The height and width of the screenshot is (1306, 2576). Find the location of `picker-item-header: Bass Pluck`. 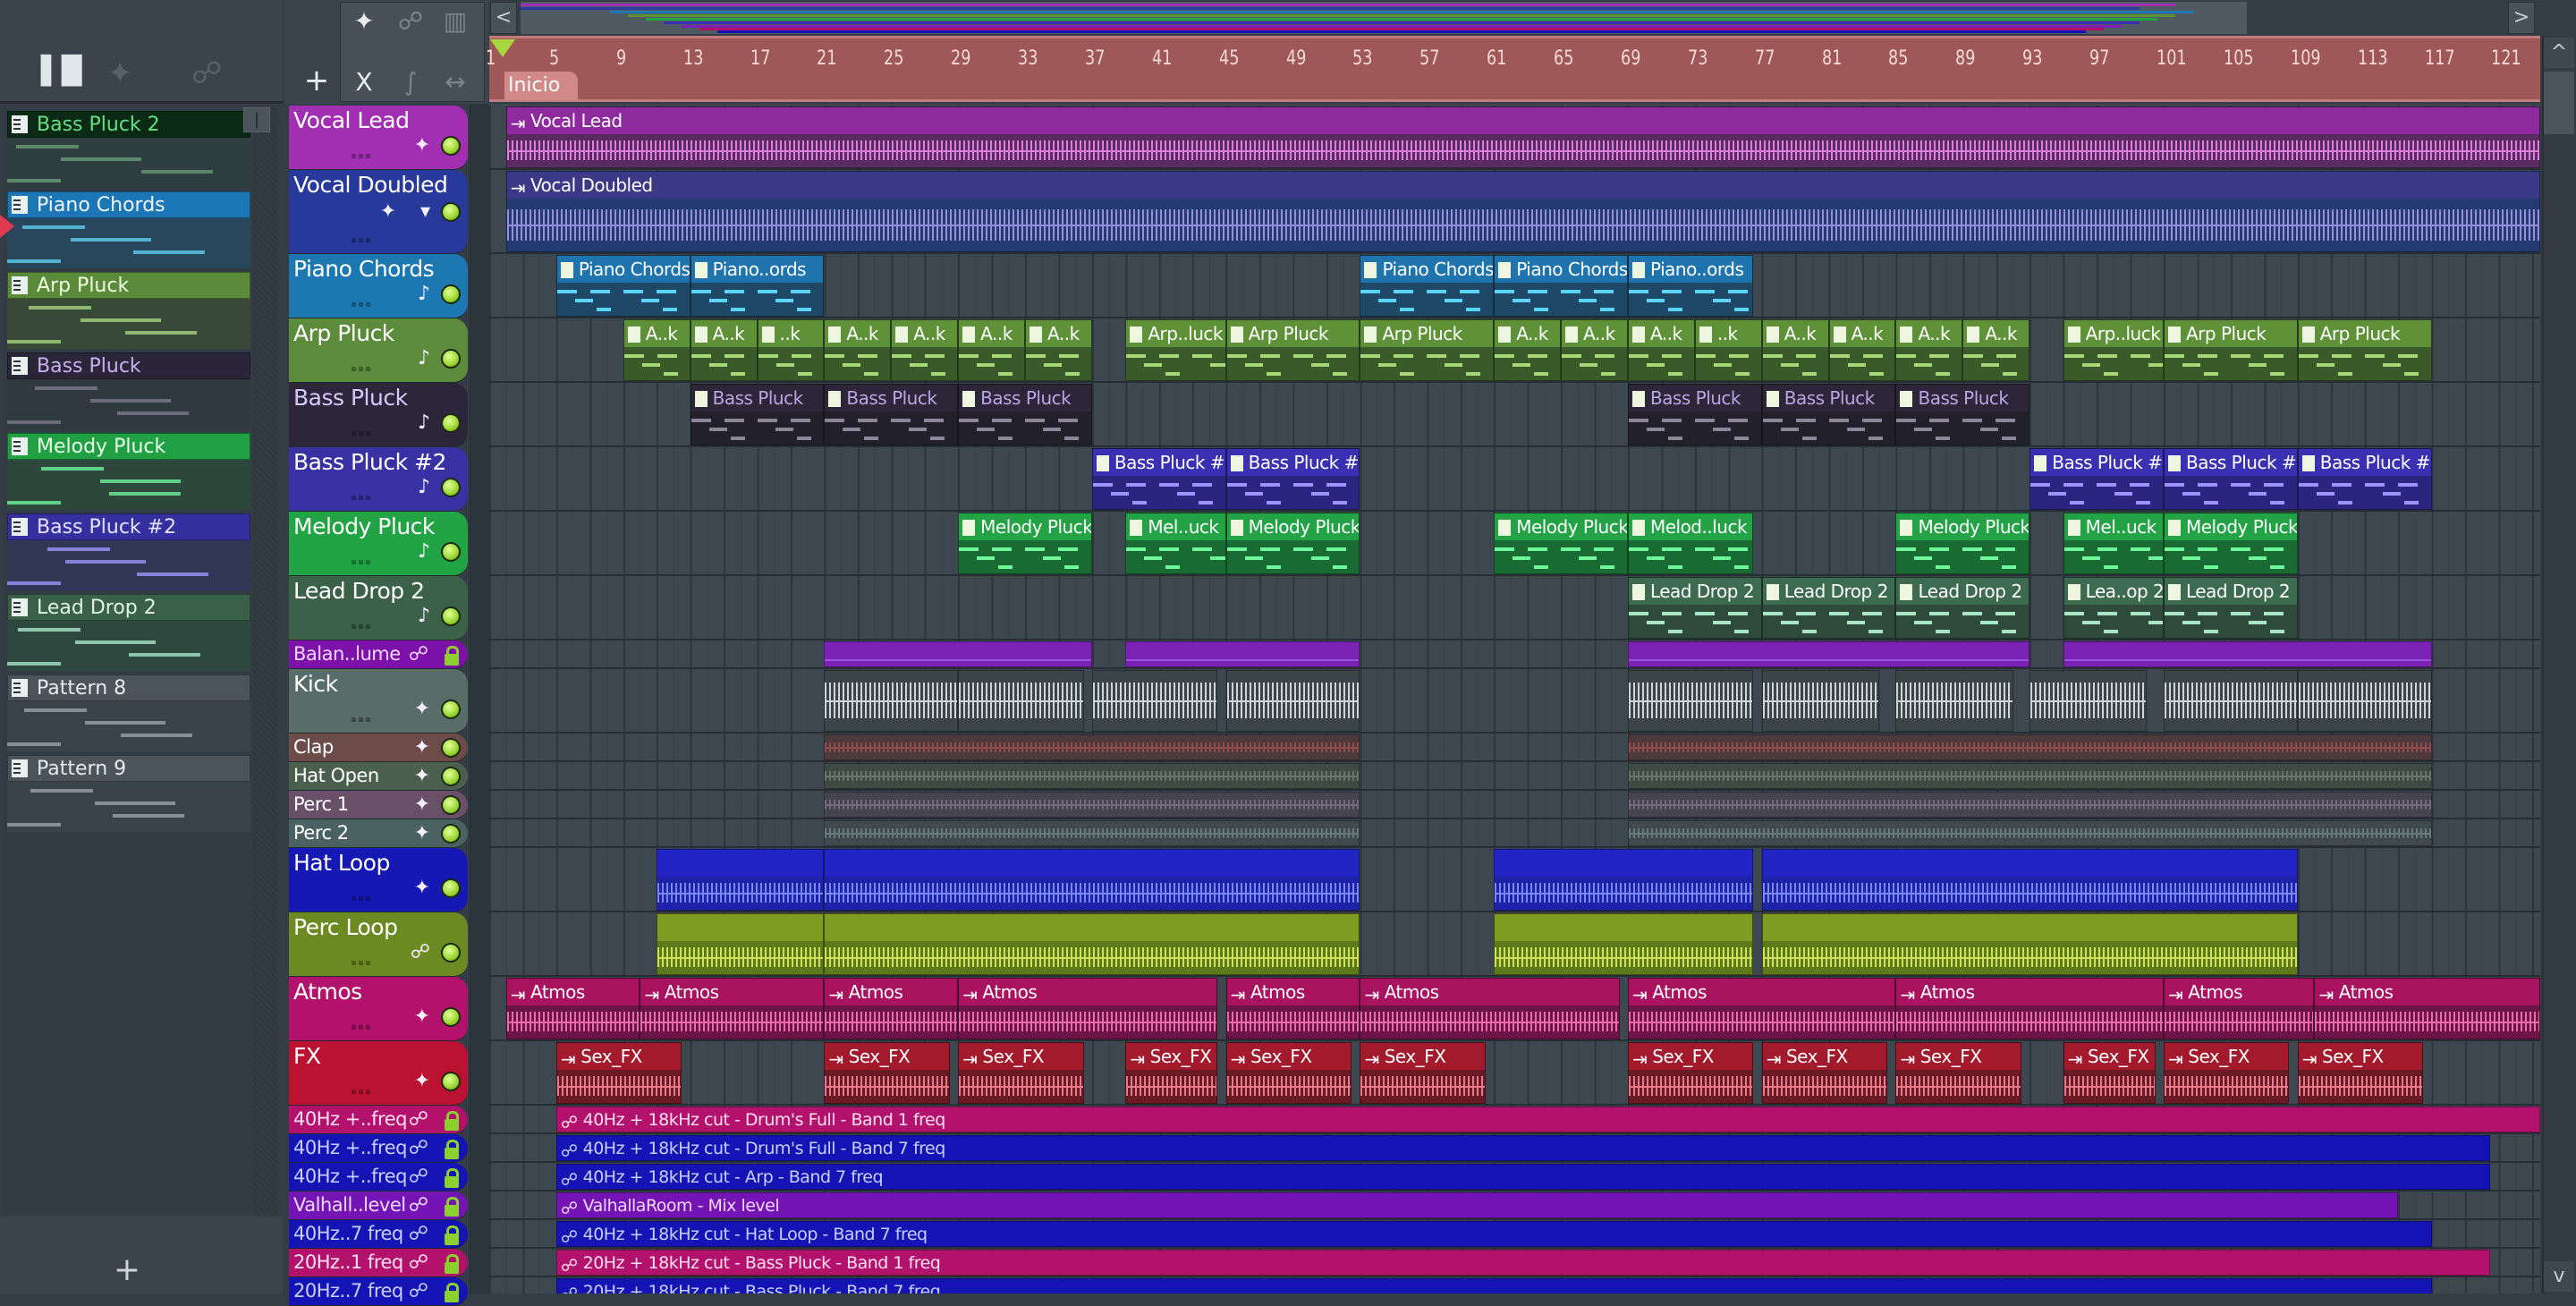

picker-item-header: Bass Pluck is located at coordinates (128, 365).